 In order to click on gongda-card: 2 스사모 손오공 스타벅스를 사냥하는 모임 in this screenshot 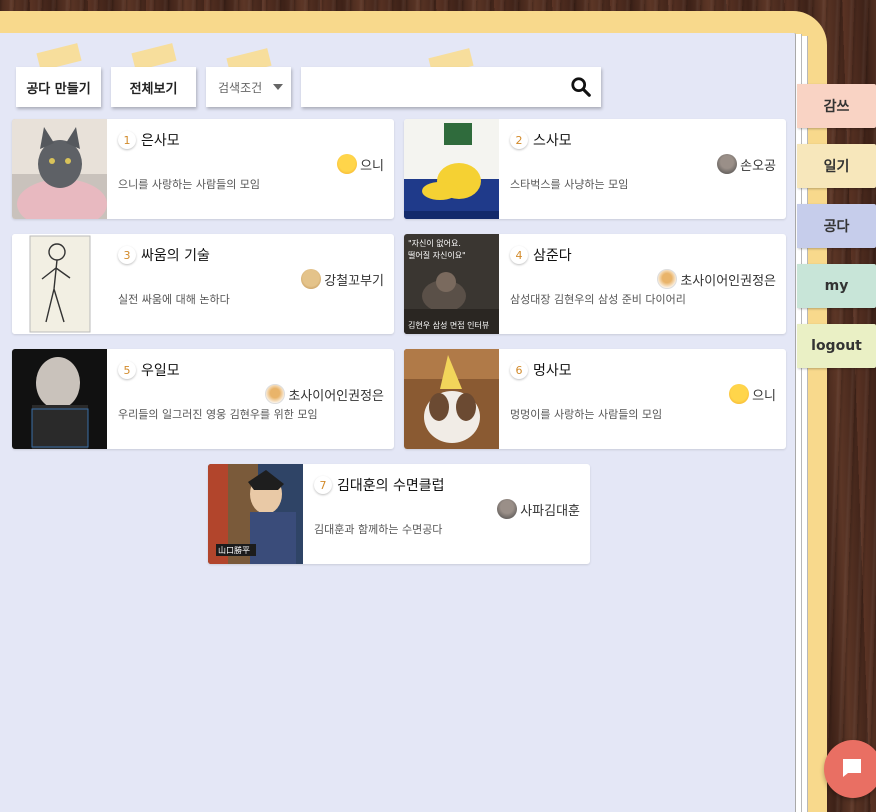, I will do `click(595, 169)`.